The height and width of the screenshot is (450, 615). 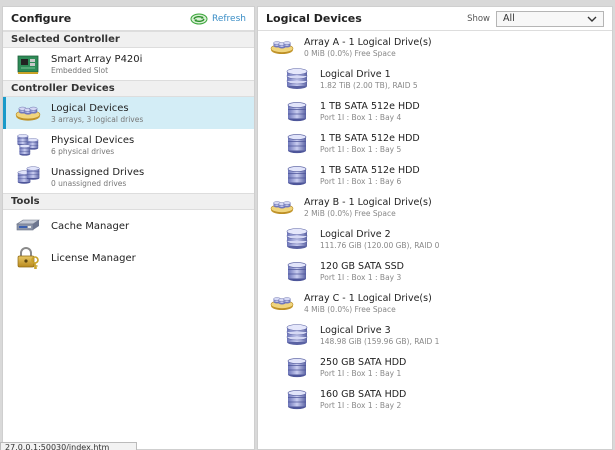 What do you see at coordinates (368, 298) in the screenshot?
I see `array-row-label: Array C - 1 Logical Drive(s)` at bounding box center [368, 298].